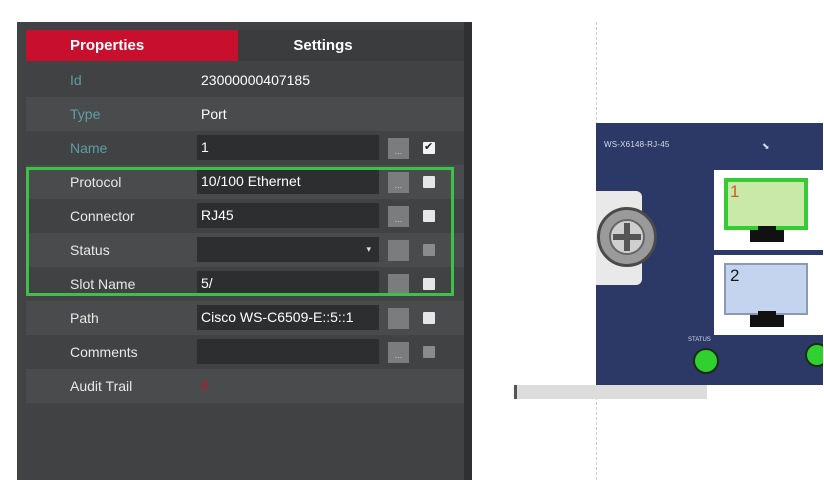 The width and height of the screenshot is (824, 489). What do you see at coordinates (204, 386) in the screenshot?
I see `audit-trail-count: 0` at bounding box center [204, 386].